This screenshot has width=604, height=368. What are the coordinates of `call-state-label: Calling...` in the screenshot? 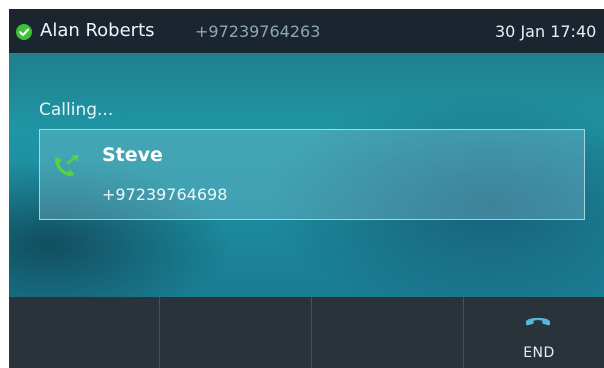 It's located at (76, 110).